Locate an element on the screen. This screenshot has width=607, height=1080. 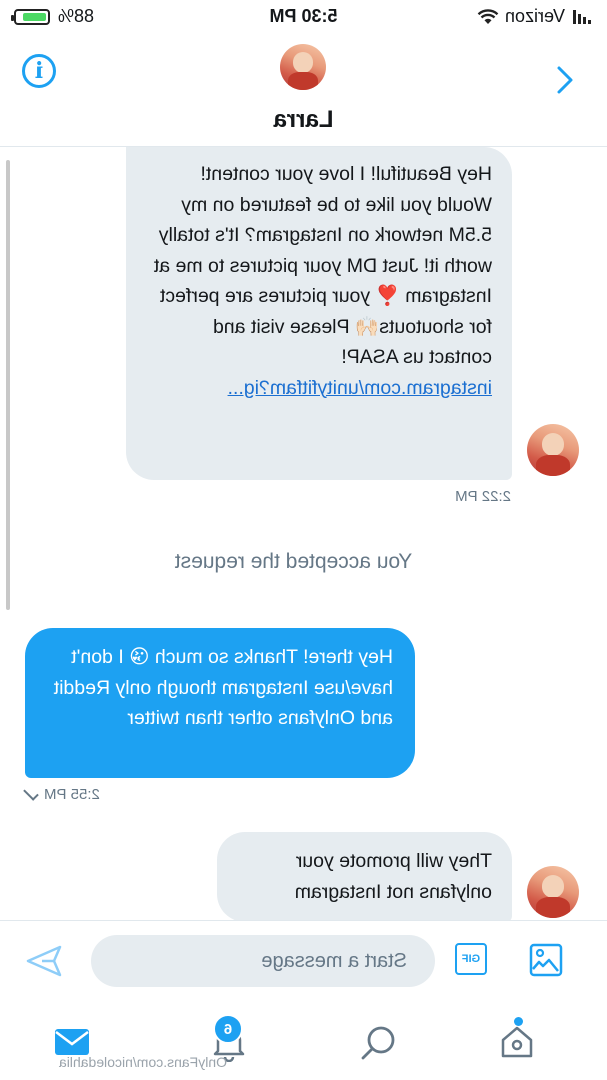
message-composer: GIF Start a message is located at coordinates (303, 960).